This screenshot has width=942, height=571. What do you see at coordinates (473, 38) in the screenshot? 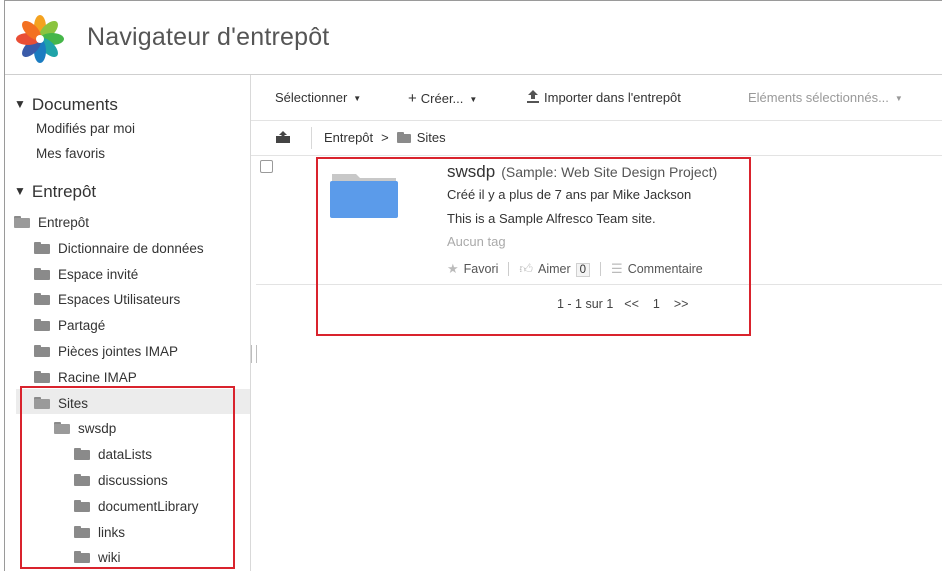
I see `app-header: Navigateur d'entrepôt` at bounding box center [473, 38].